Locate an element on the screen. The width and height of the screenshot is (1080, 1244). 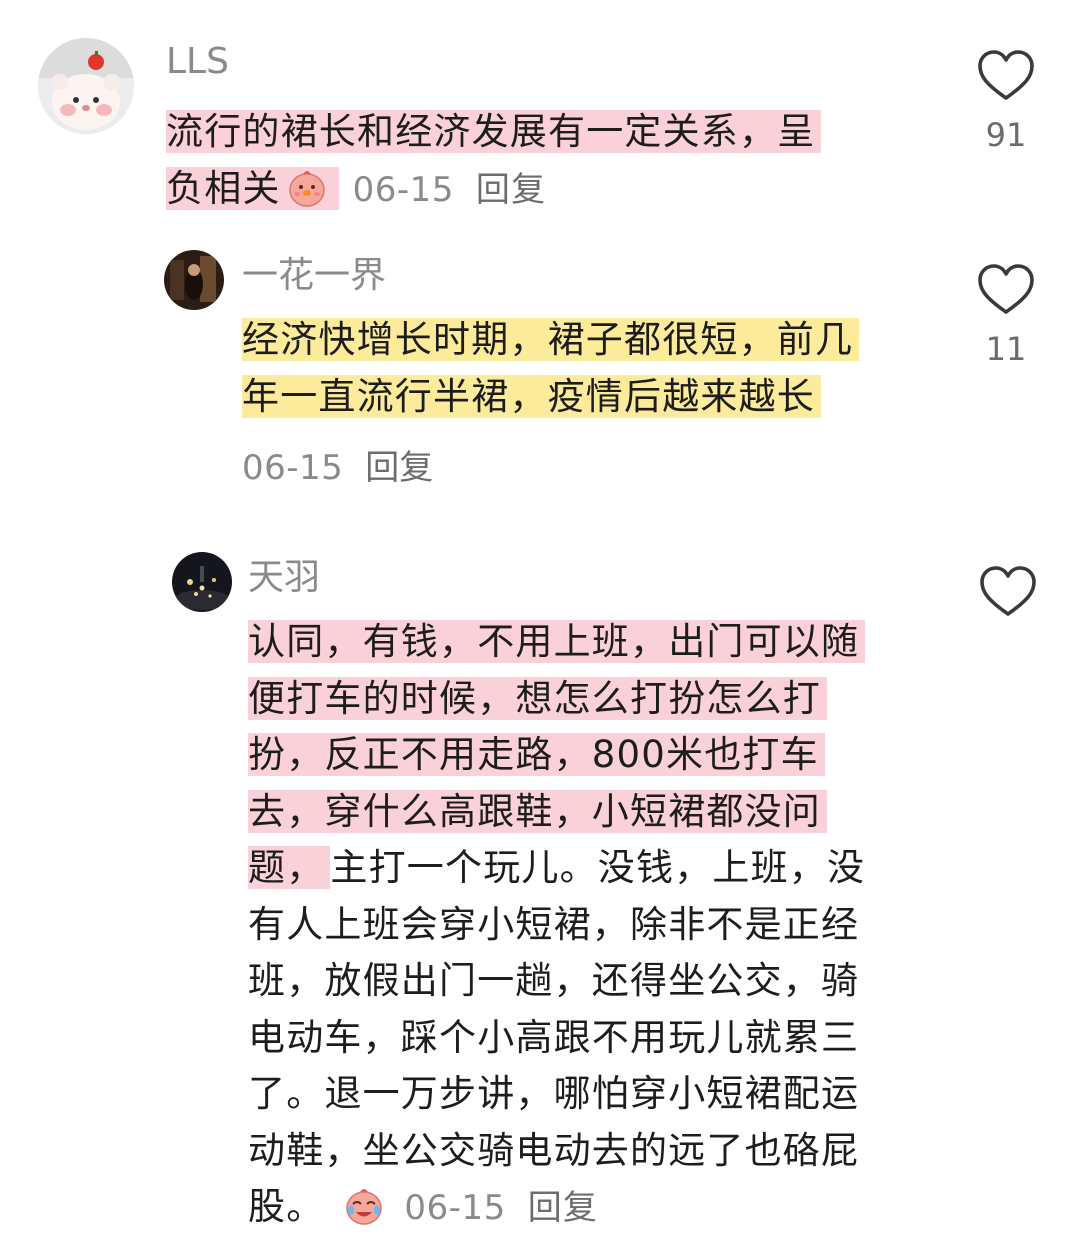
comment-text-line: 班，放假出门一趟，还得坐公交，骑 is located at coordinates (554, 980).